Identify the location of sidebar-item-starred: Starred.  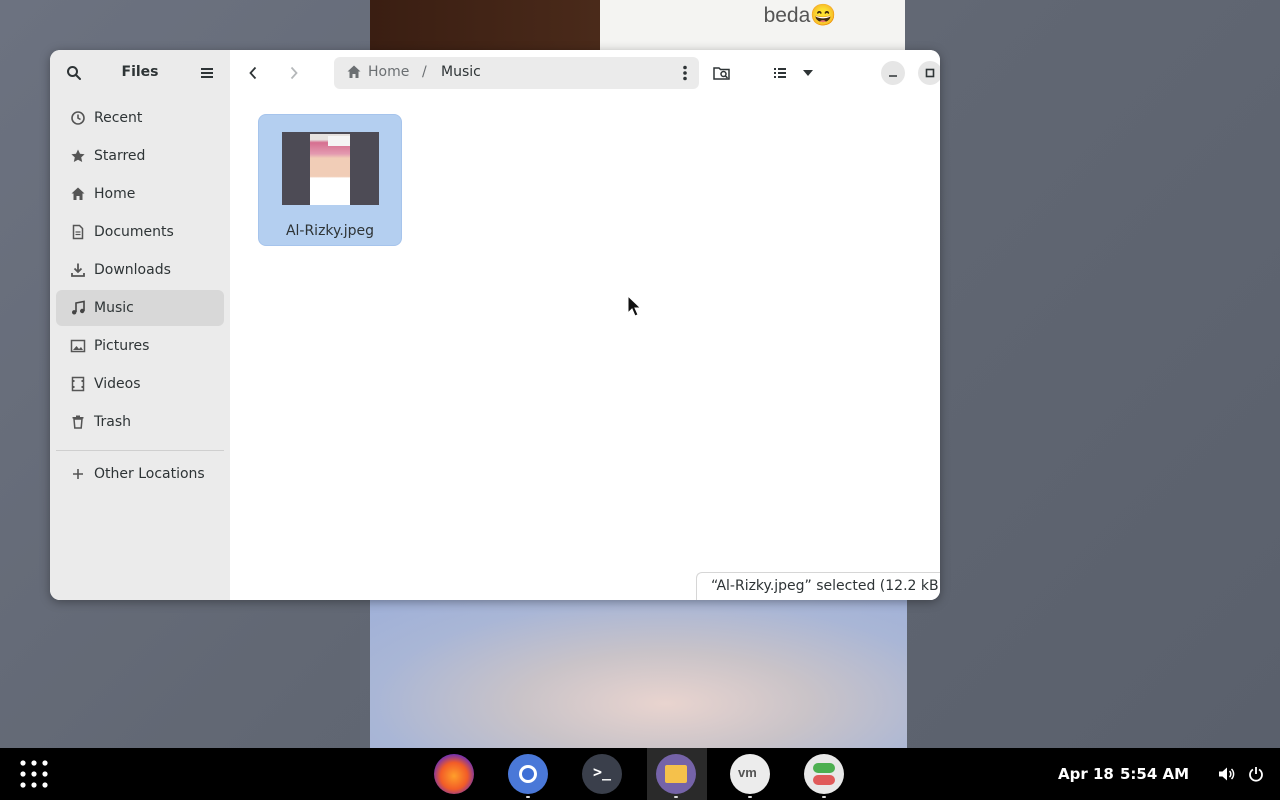
(140, 156).